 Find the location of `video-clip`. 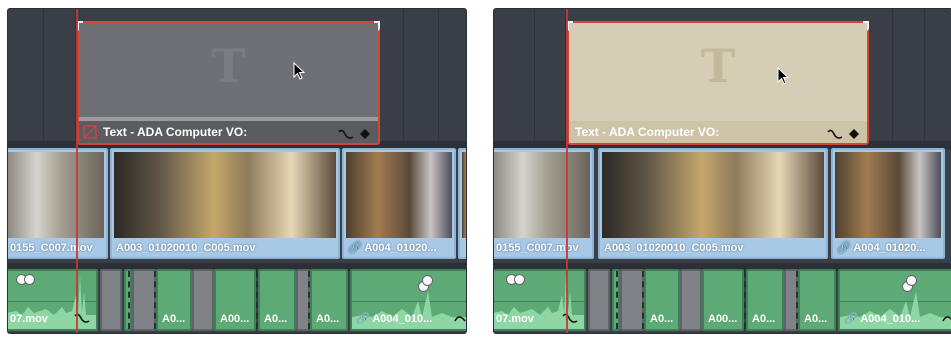

video-clip is located at coordinates (462, 203).